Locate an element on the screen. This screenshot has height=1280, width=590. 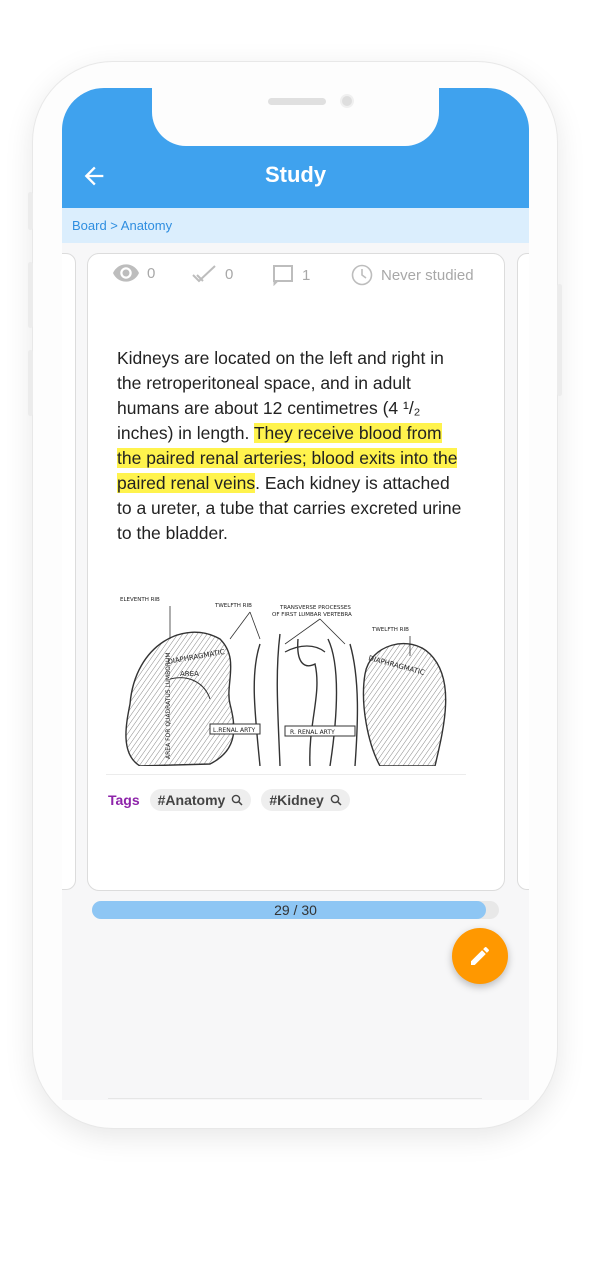
label-twelfth-rib-right: TWELFTH RIB is located at coordinates (390, 630).